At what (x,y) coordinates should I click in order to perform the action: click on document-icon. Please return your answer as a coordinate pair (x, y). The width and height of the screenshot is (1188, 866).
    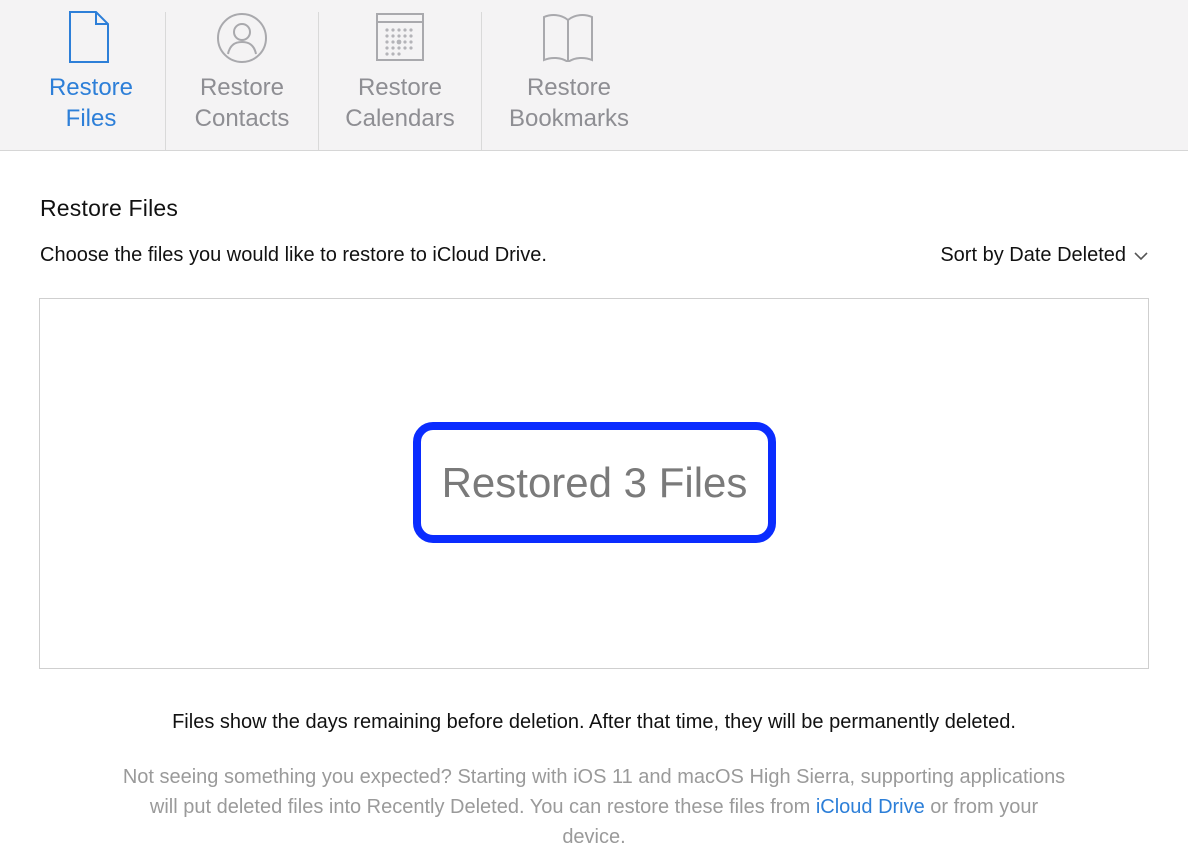
    Looking at the image, I should click on (89, 39).